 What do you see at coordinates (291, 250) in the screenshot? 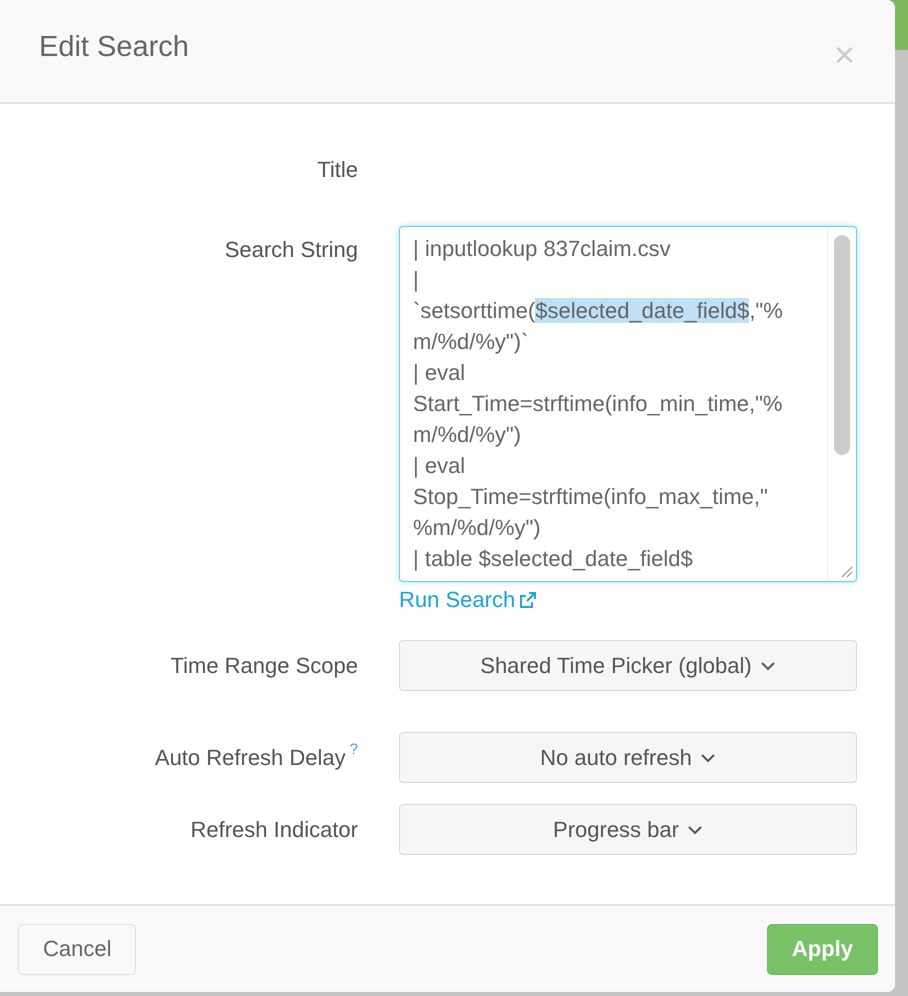
I see `field-label: Search String` at bounding box center [291, 250].